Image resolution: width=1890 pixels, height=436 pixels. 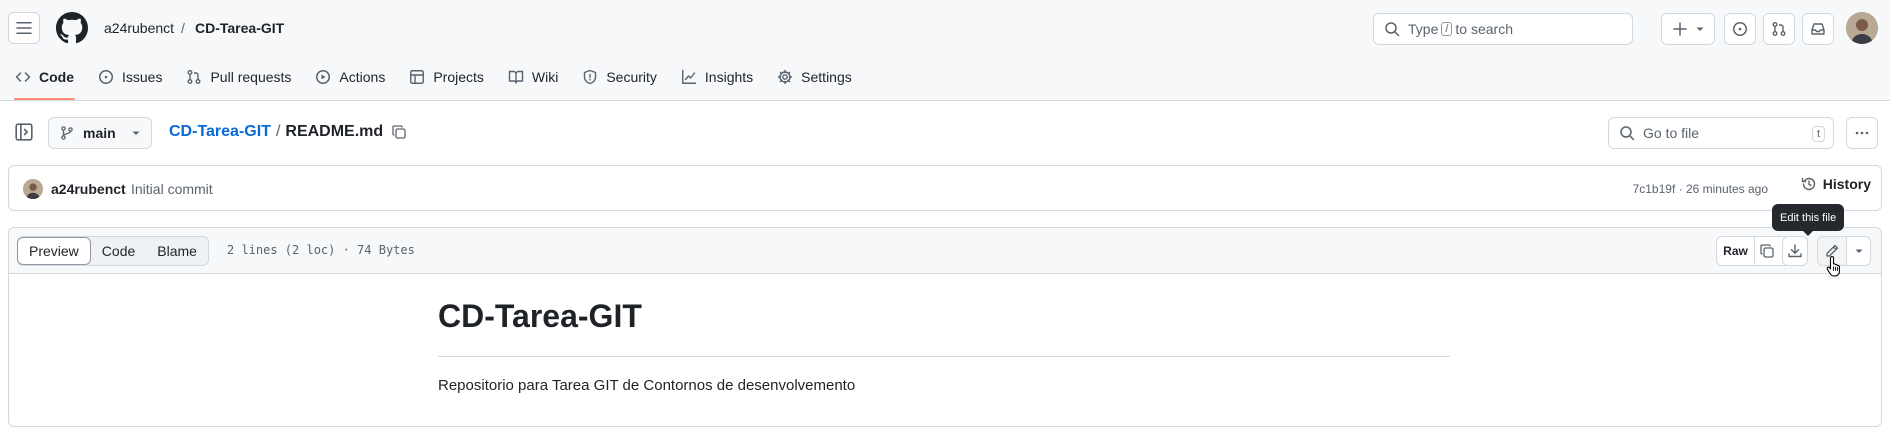 What do you see at coordinates (545, 77) in the screenshot?
I see `tab-label: Wiki` at bounding box center [545, 77].